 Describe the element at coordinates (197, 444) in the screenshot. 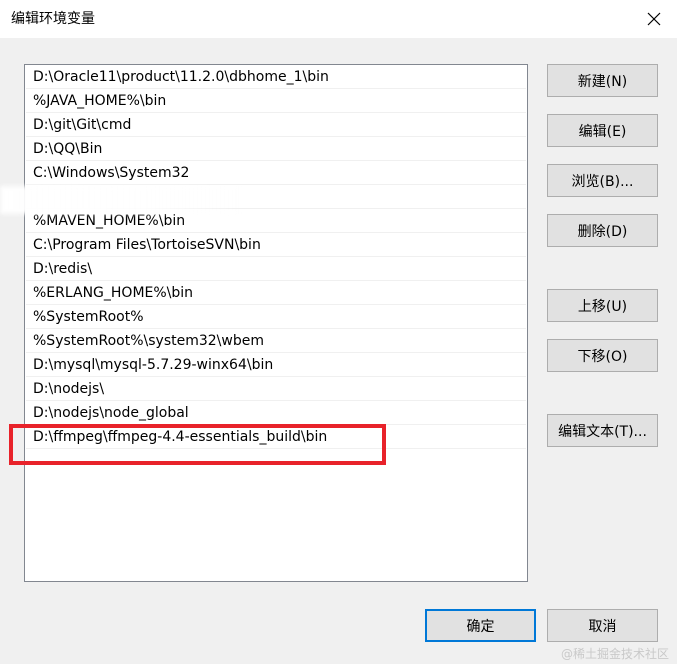

I see `red-highlight-box` at that location.